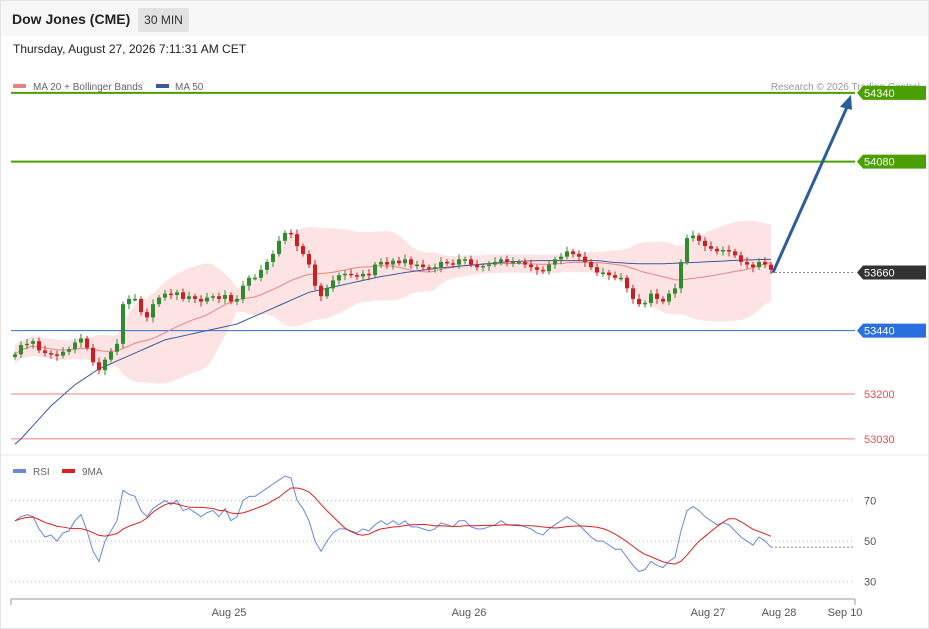  Describe the element at coordinates (19, 86) in the screenshot. I see `ma20-legend-swatch` at that location.